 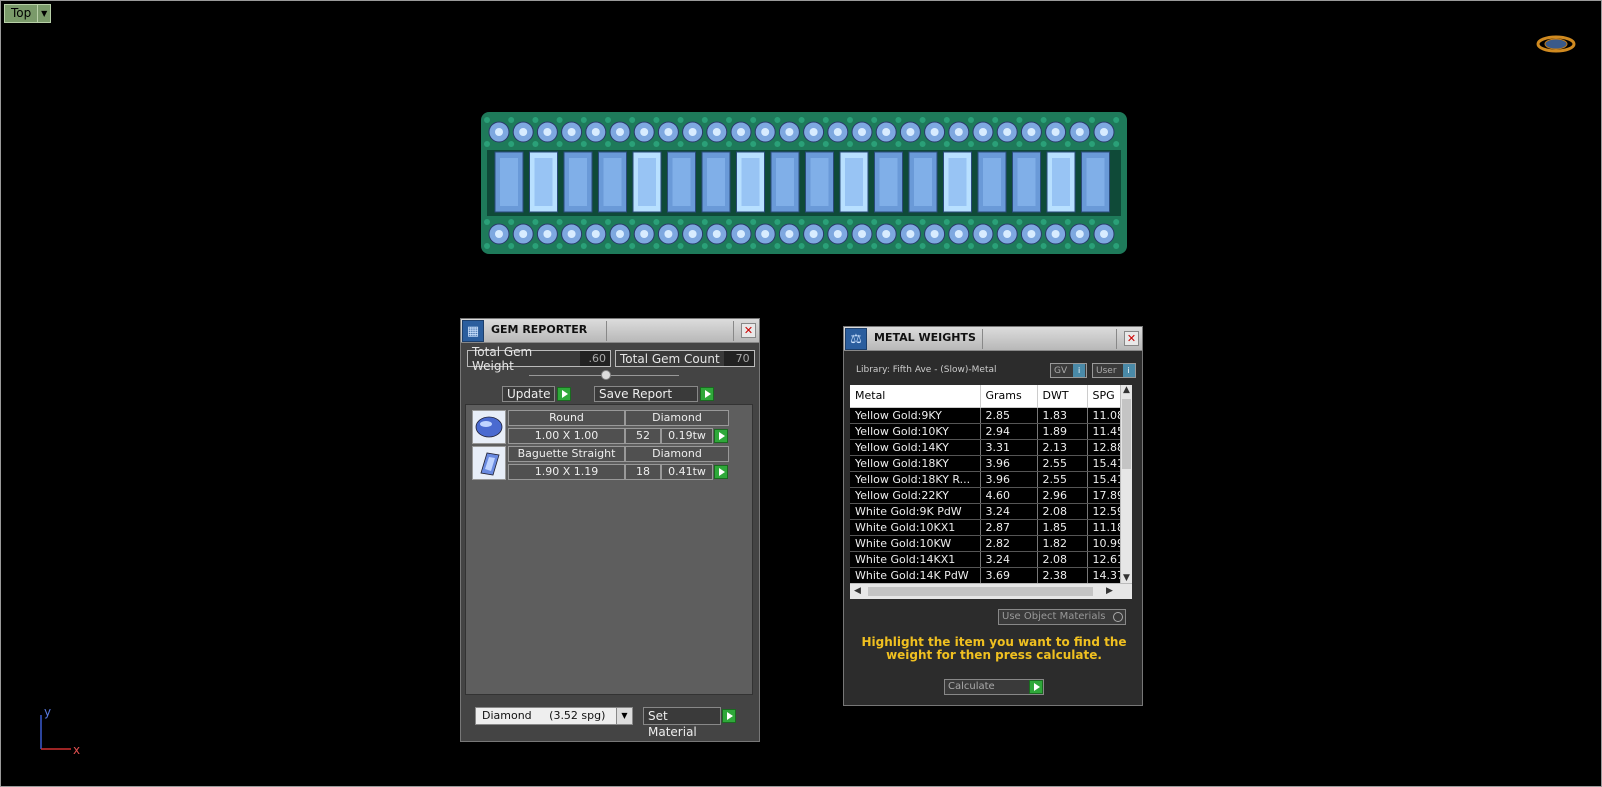 I want to click on table-cell: 12.88, so click(x=1104, y=447).